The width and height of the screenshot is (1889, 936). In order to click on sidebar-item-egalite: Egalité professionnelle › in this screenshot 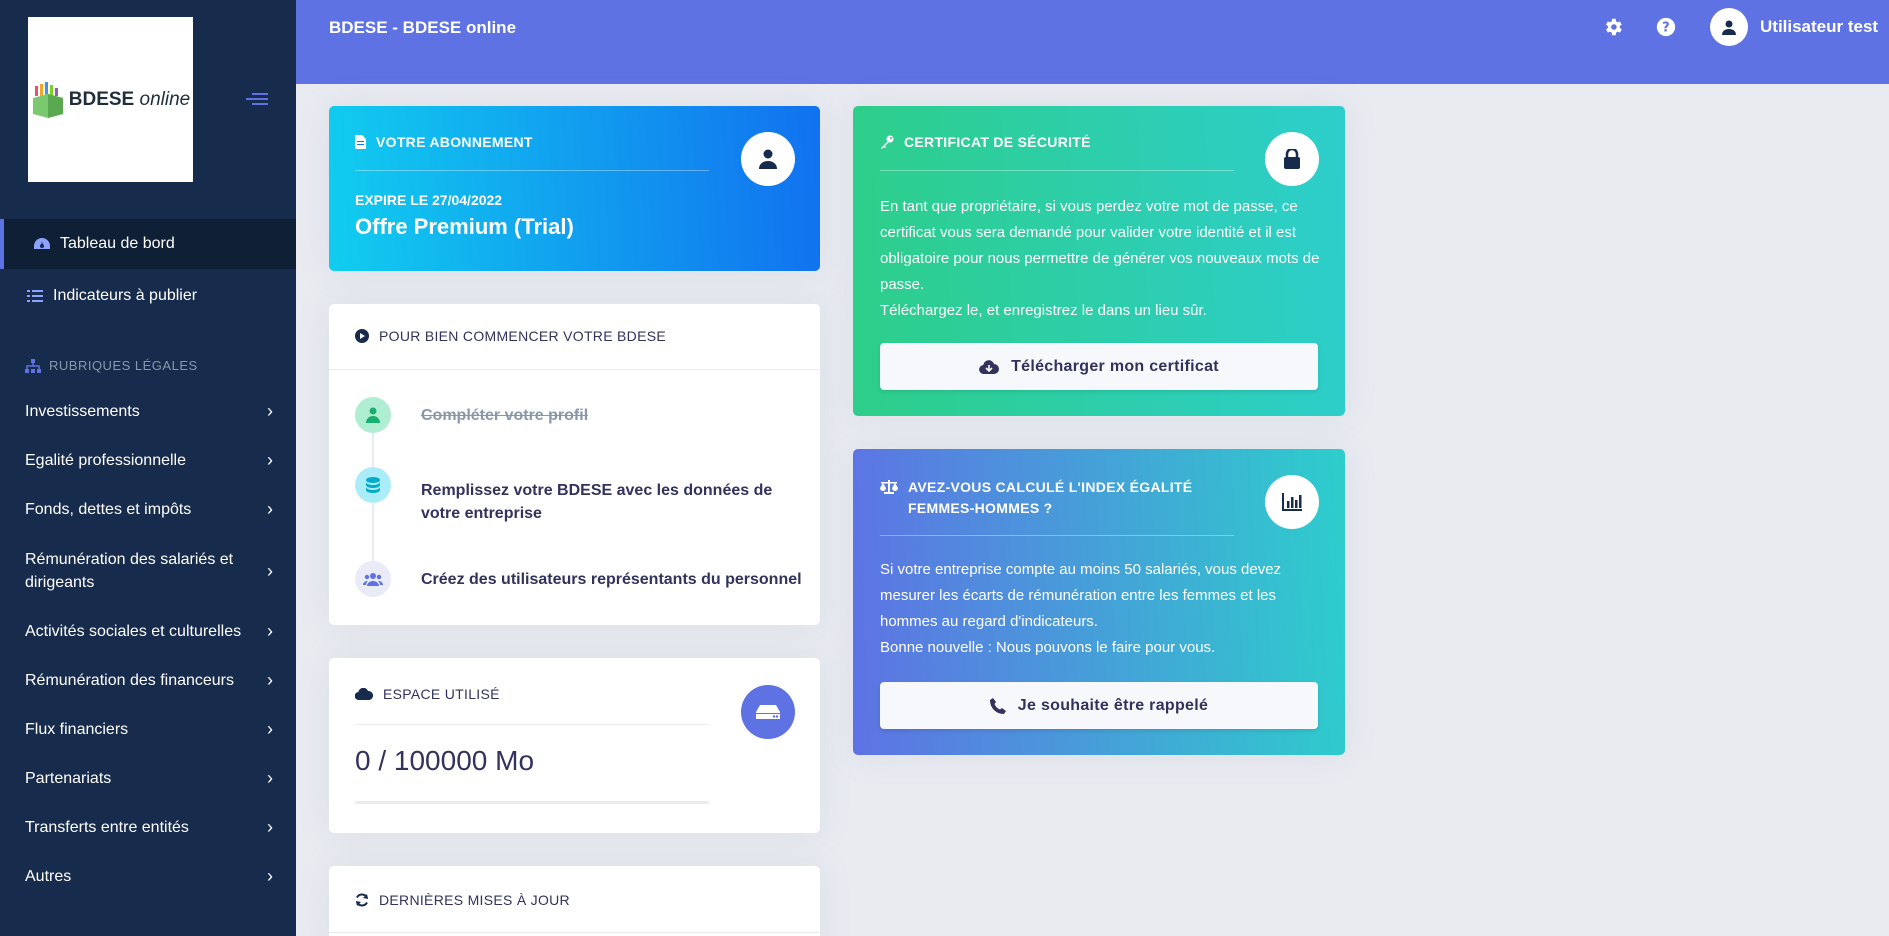, I will do `click(150, 460)`.